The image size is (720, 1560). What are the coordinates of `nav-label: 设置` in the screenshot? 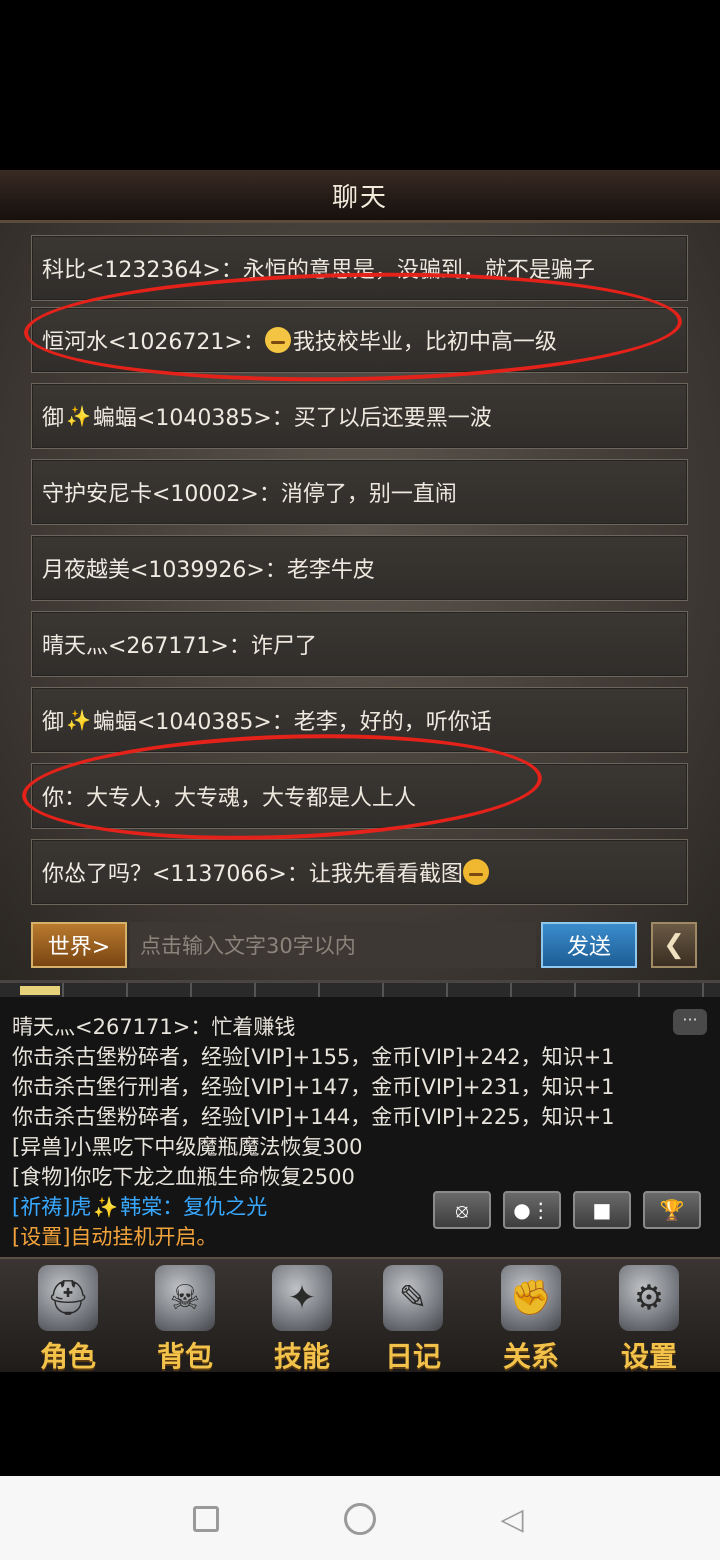 It's located at (648, 1356).